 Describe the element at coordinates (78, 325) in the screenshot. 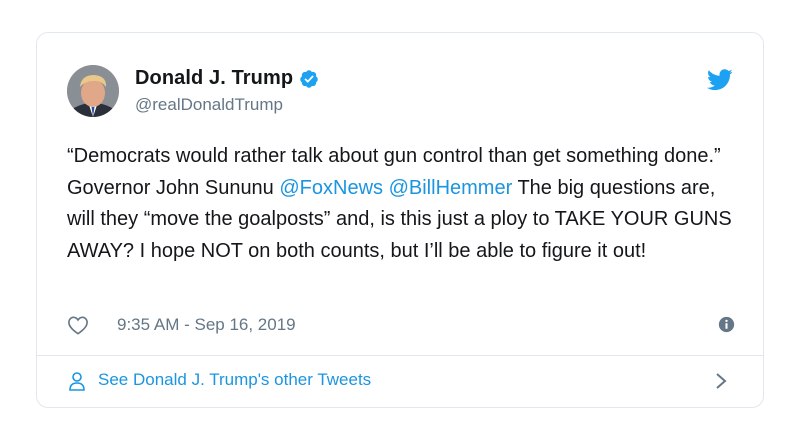

I see `heart-icon` at that location.